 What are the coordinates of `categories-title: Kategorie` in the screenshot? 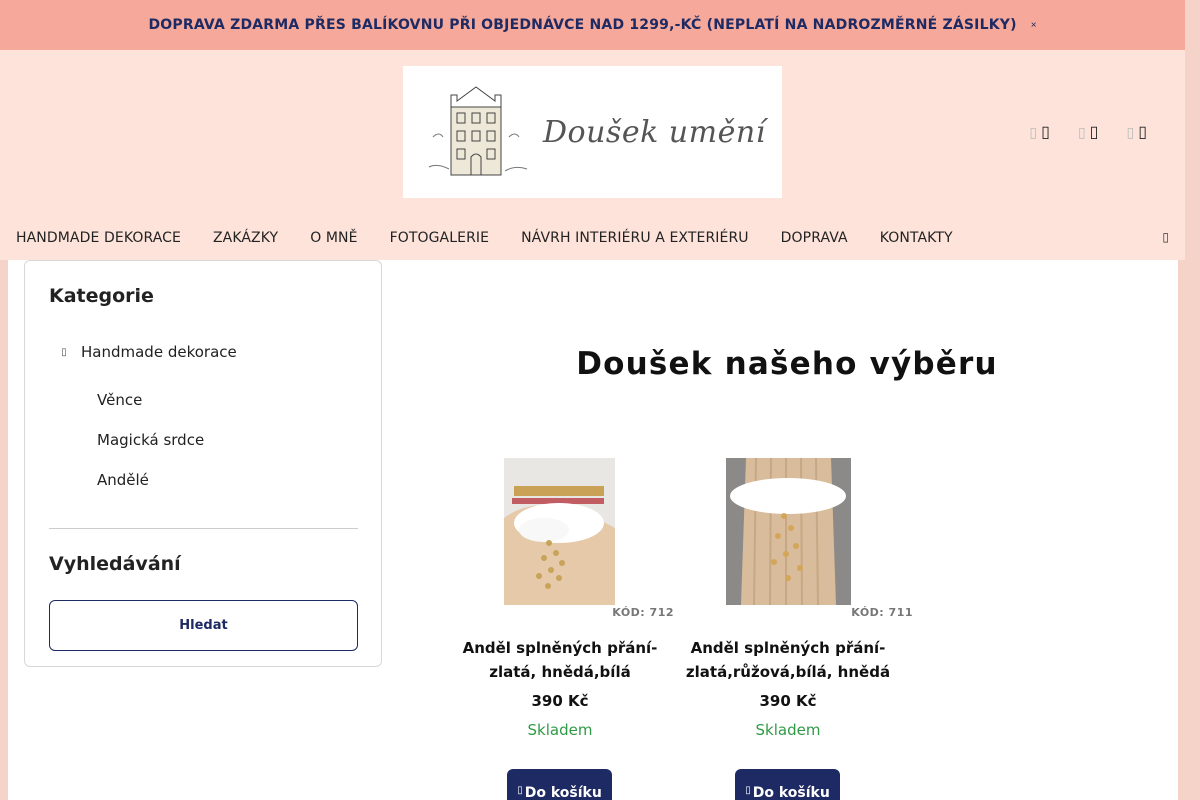 It's located at (101, 296).